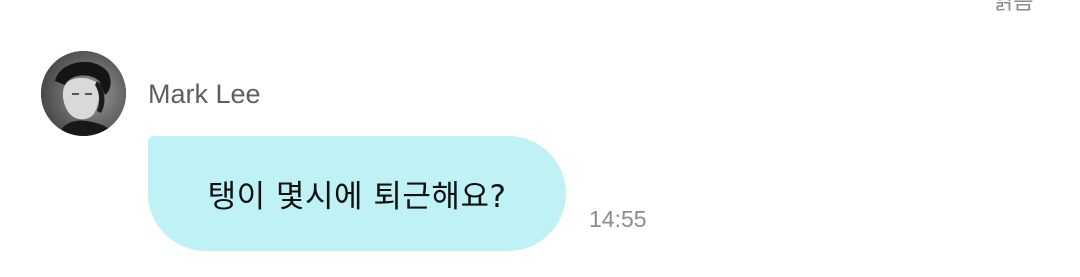  What do you see at coordinates (204, 94) in the screenshot?
I see `sender-name: Mark Lee` at bounding box center [204, 94].